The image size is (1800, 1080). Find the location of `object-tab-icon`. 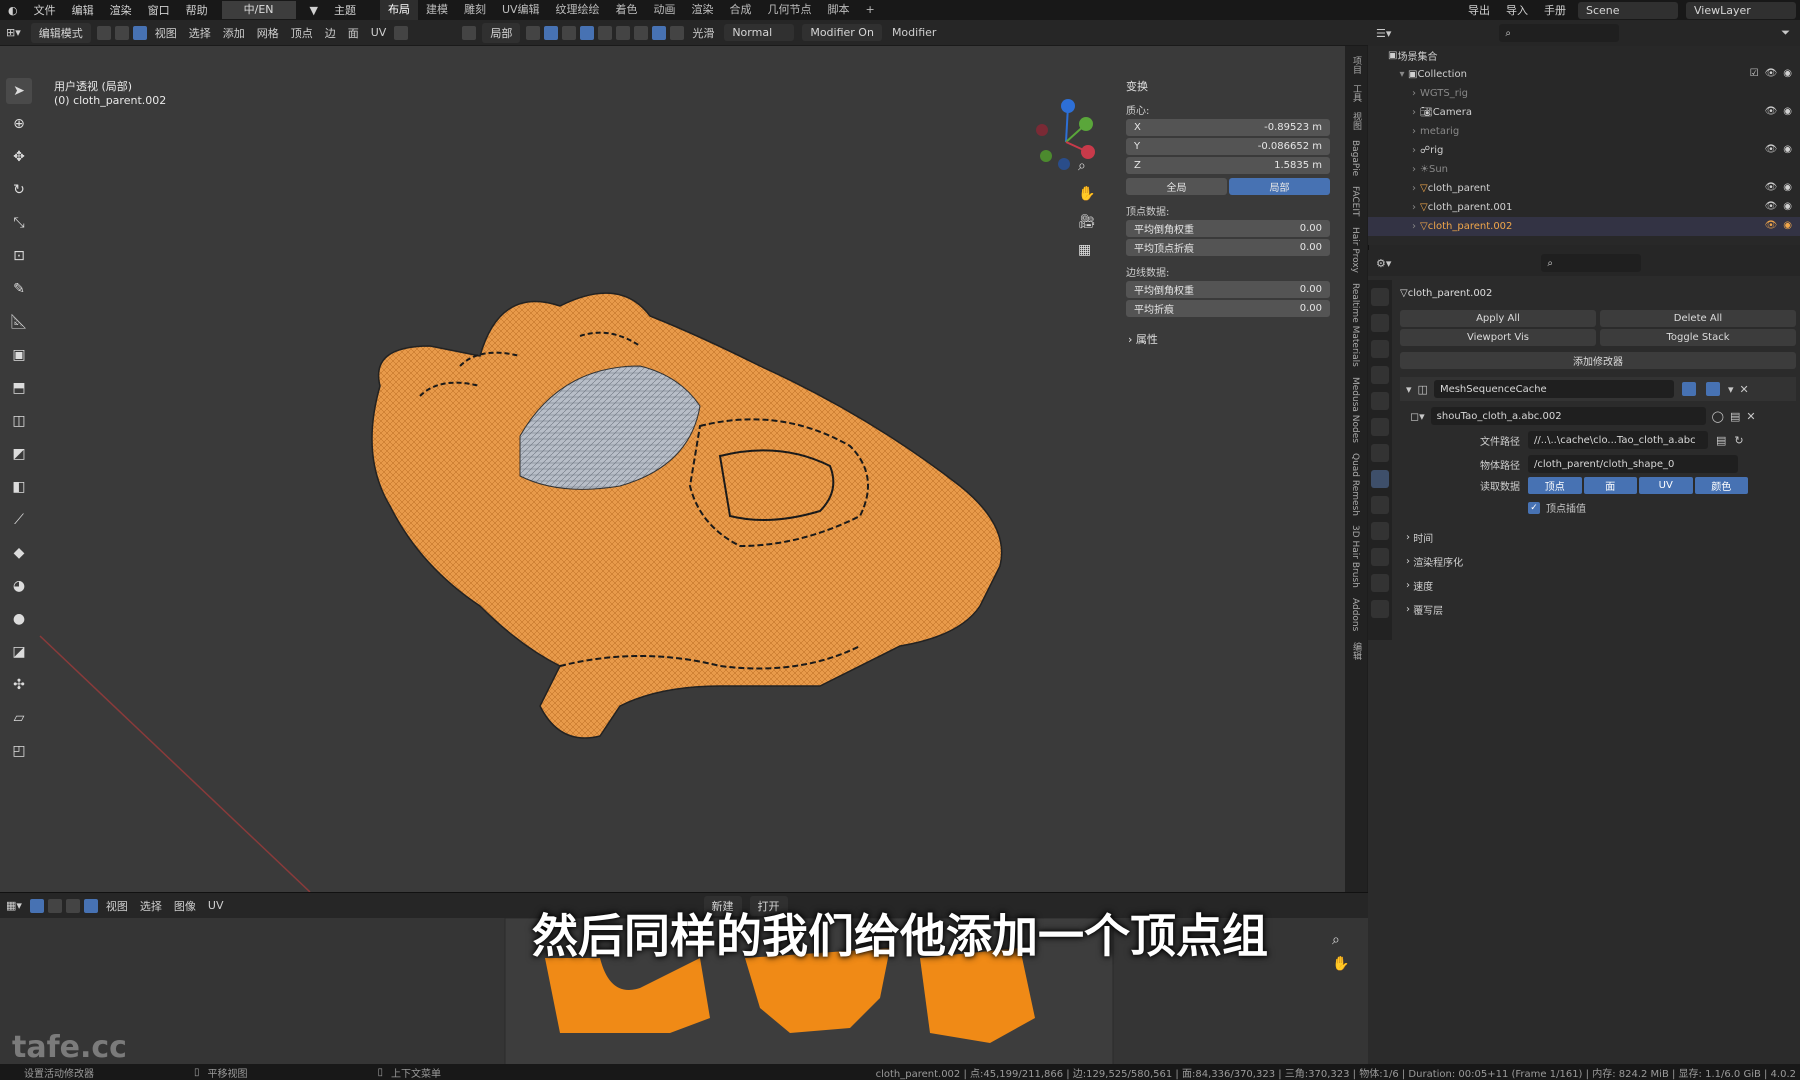

object-tab-icon is located at coordinates (1380, 453).